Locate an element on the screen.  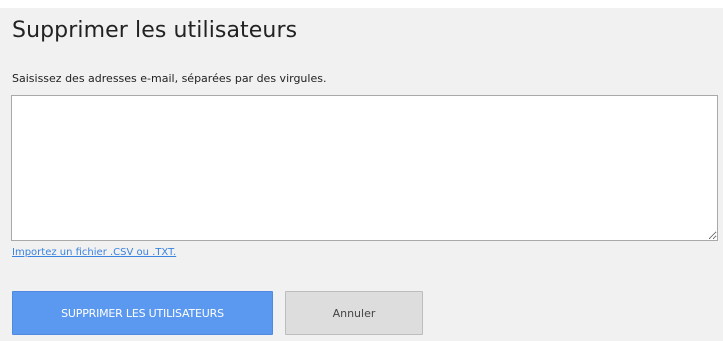
dialog-title: Supprimer les utilisateurs is located at coordinates (155, 30).